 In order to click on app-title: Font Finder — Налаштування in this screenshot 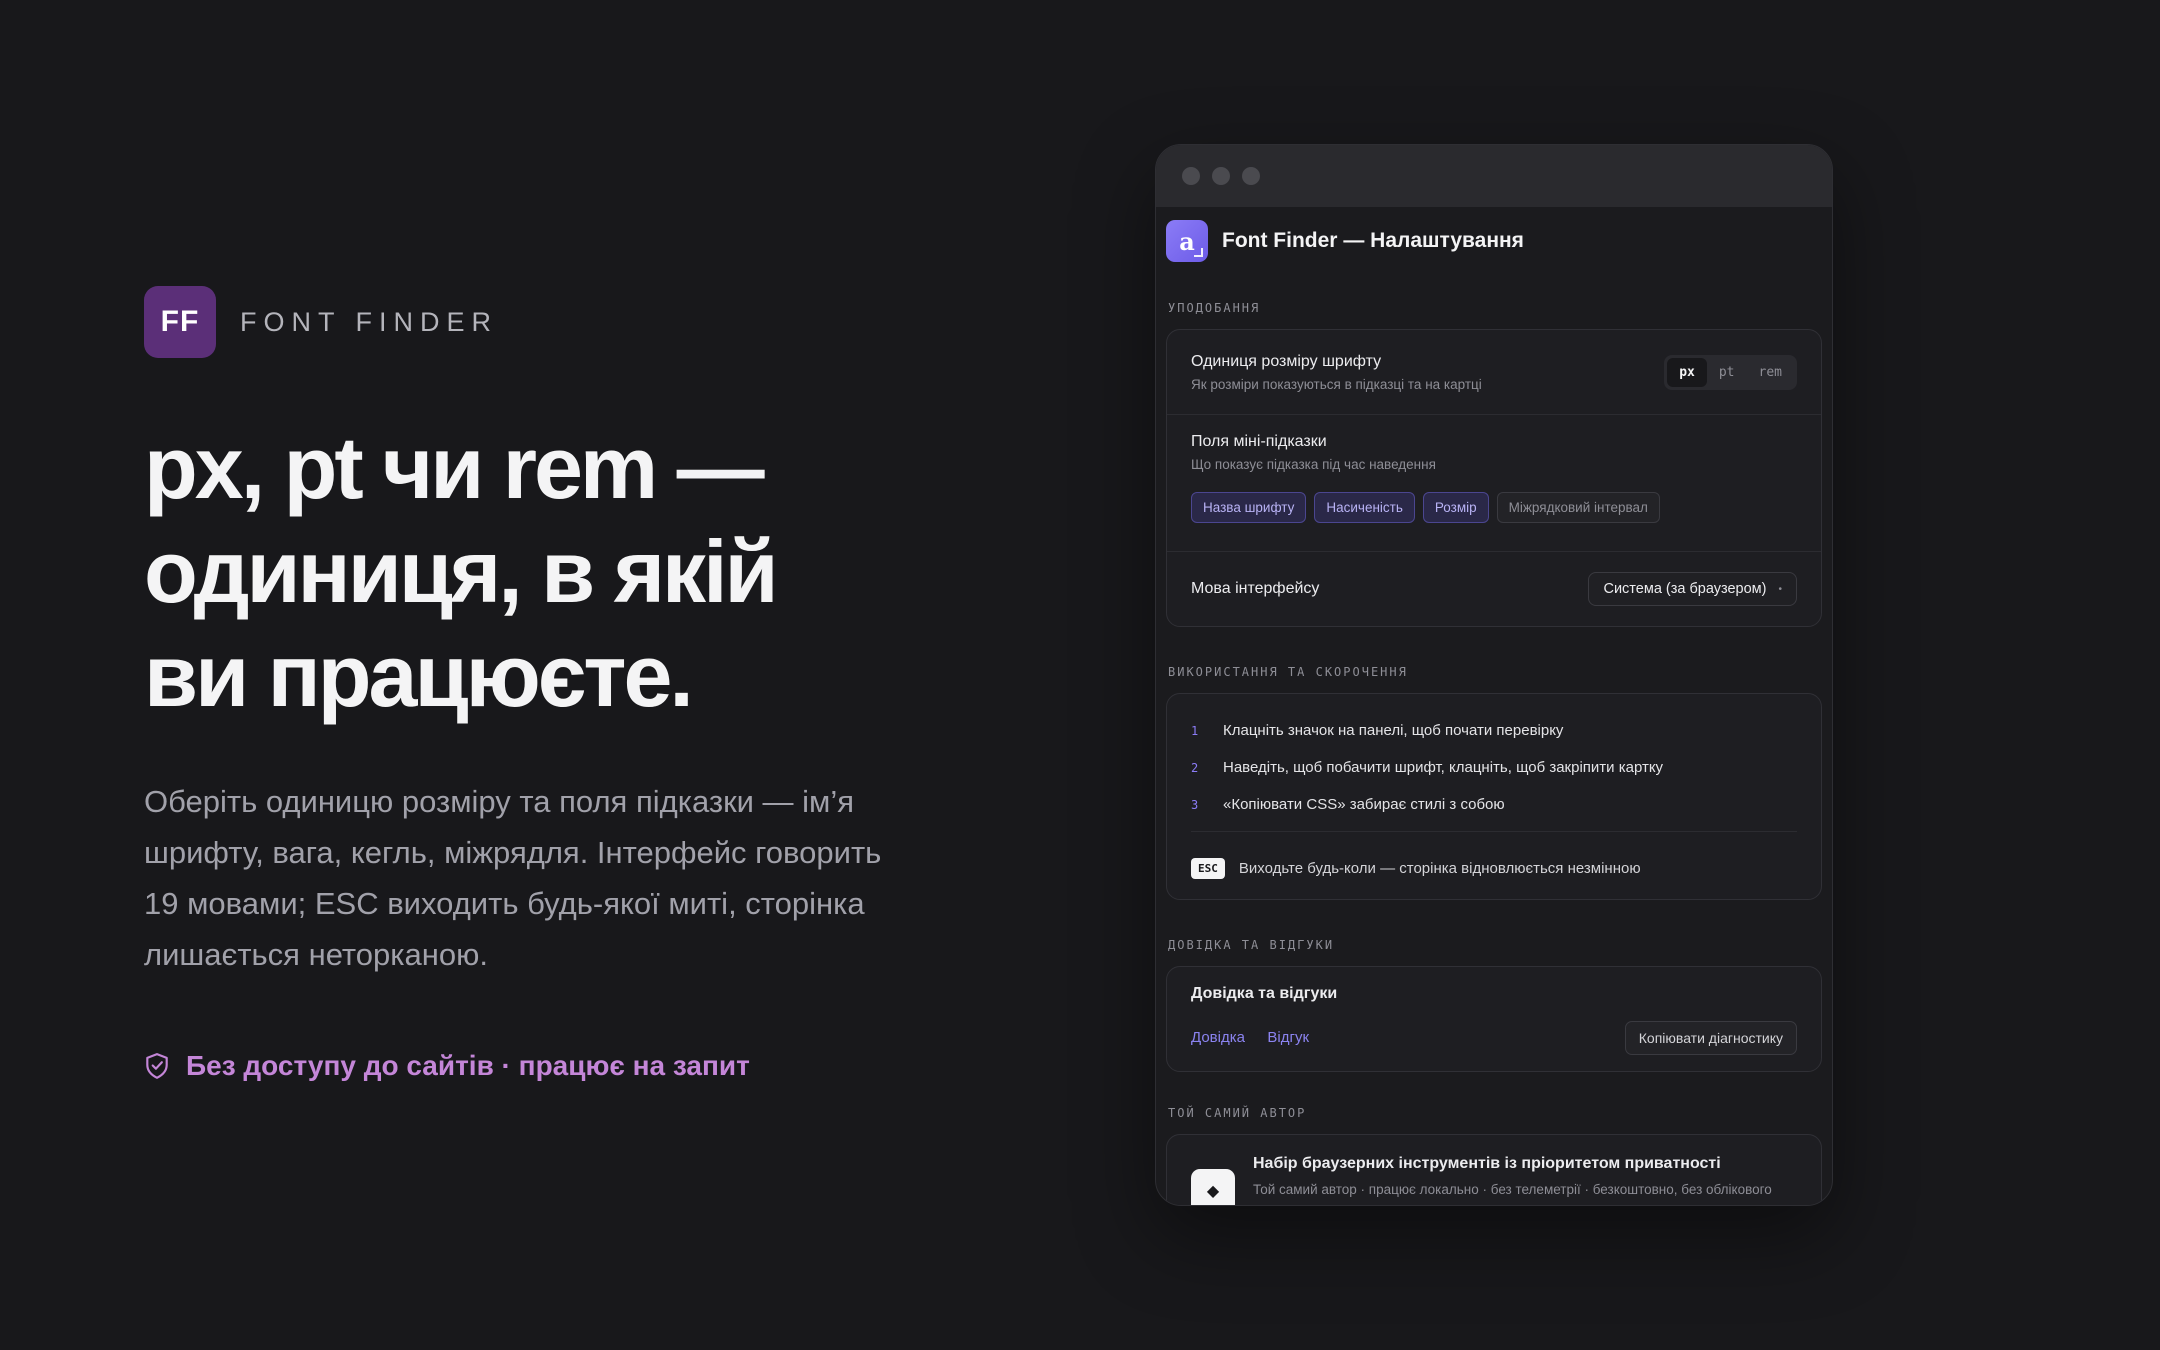, I will do `click(1373, 240)`.